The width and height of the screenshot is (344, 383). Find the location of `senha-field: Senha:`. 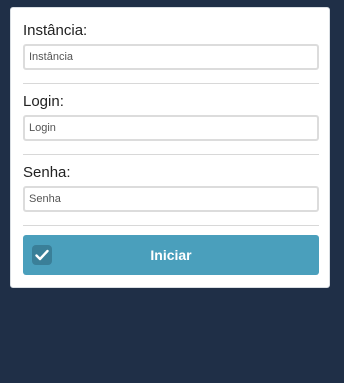

senha-field: Senha: is located at coordinates (171, 188).